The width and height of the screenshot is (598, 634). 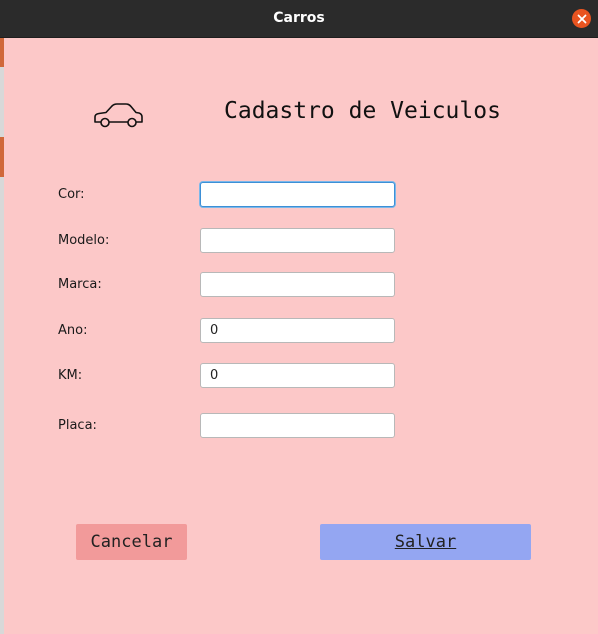 I want to click on modelo-input, so click(x=297, y=240).